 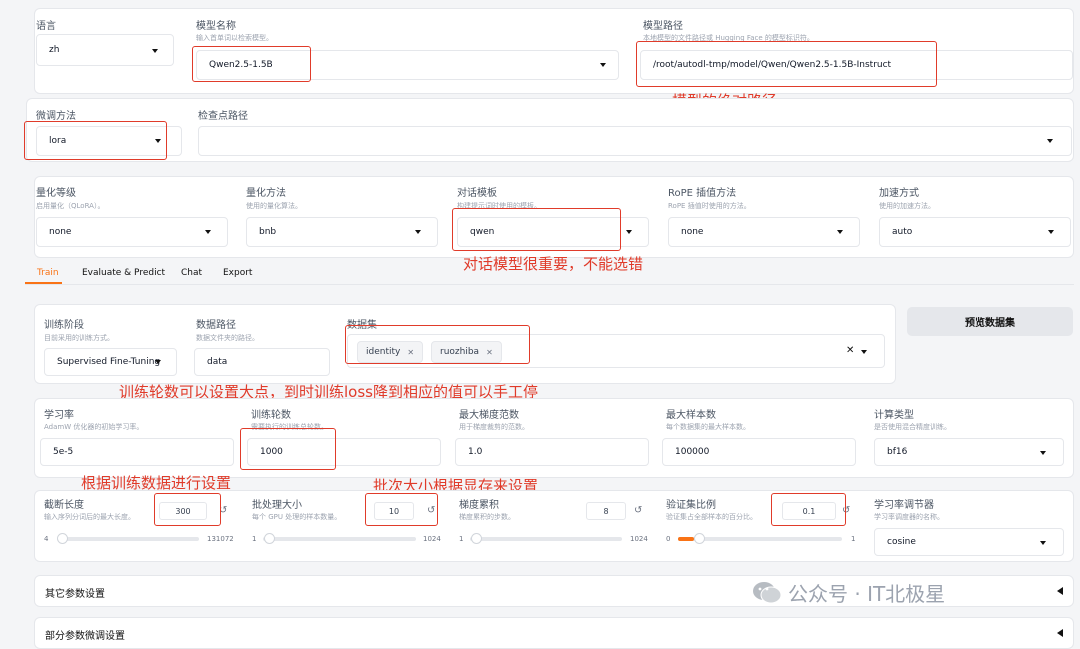 I want to click on grad-accum-hint: 梯度累积的步数。, so click(x=487, y=517).